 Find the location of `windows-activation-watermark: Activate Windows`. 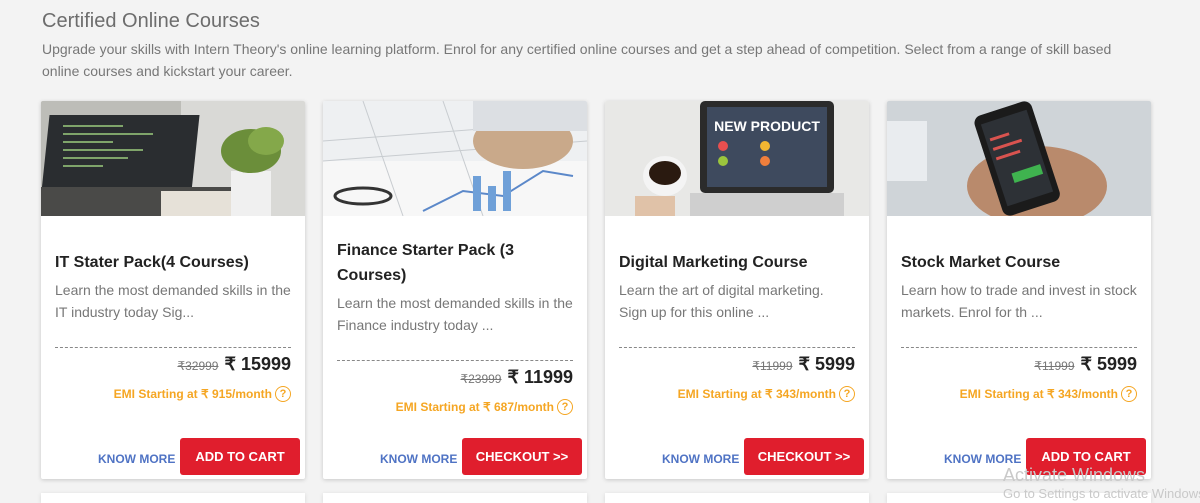

windows-activation-watermark: Activate Windows is located at coordinates (1074, 475).